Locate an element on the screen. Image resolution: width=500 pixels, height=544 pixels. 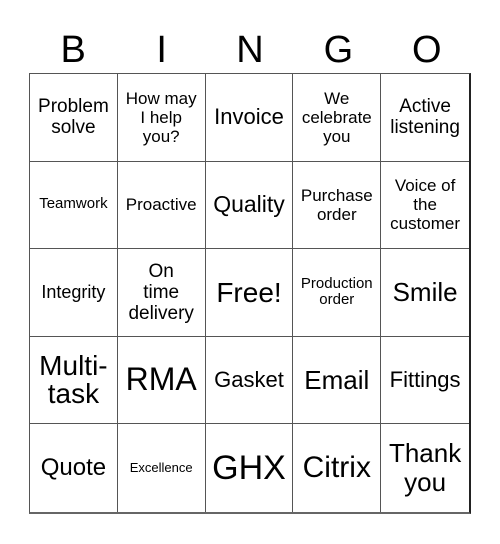
header-letter-g: G is located at coordinates (338, 50).